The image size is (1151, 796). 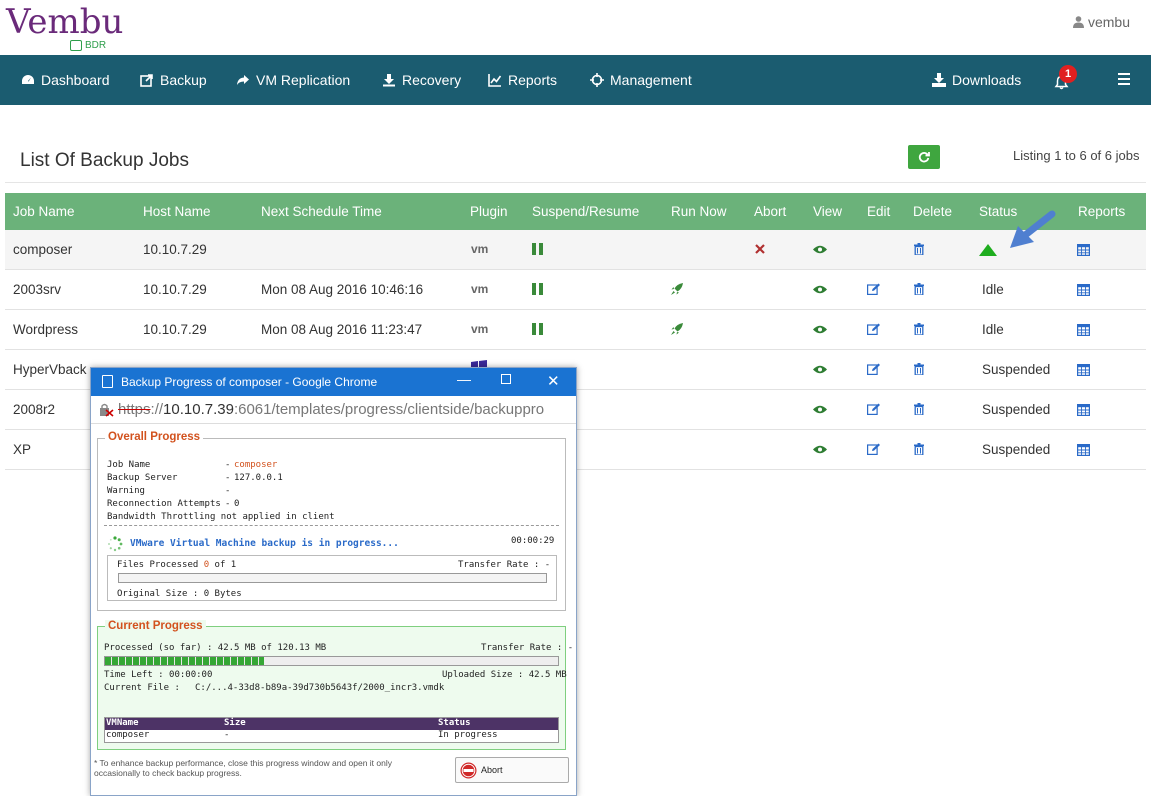 I want to click on crosshair-icon, so click(x=597, y=80).